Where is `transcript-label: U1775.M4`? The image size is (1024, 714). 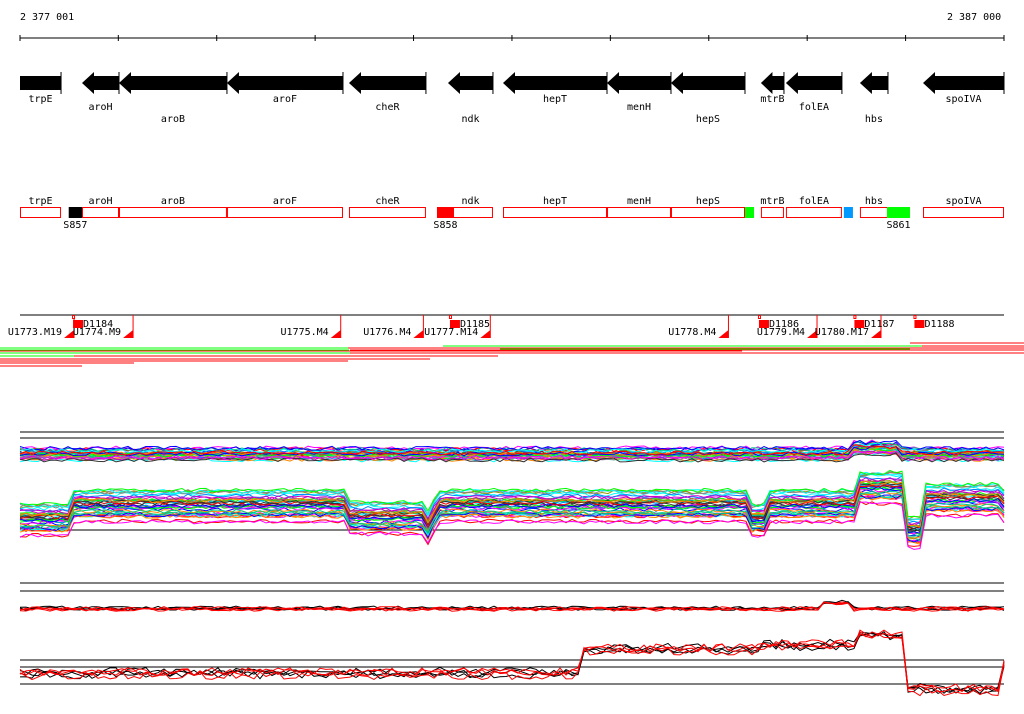 transcript-label: U1775.M4 is located at coordinates (305, 332).